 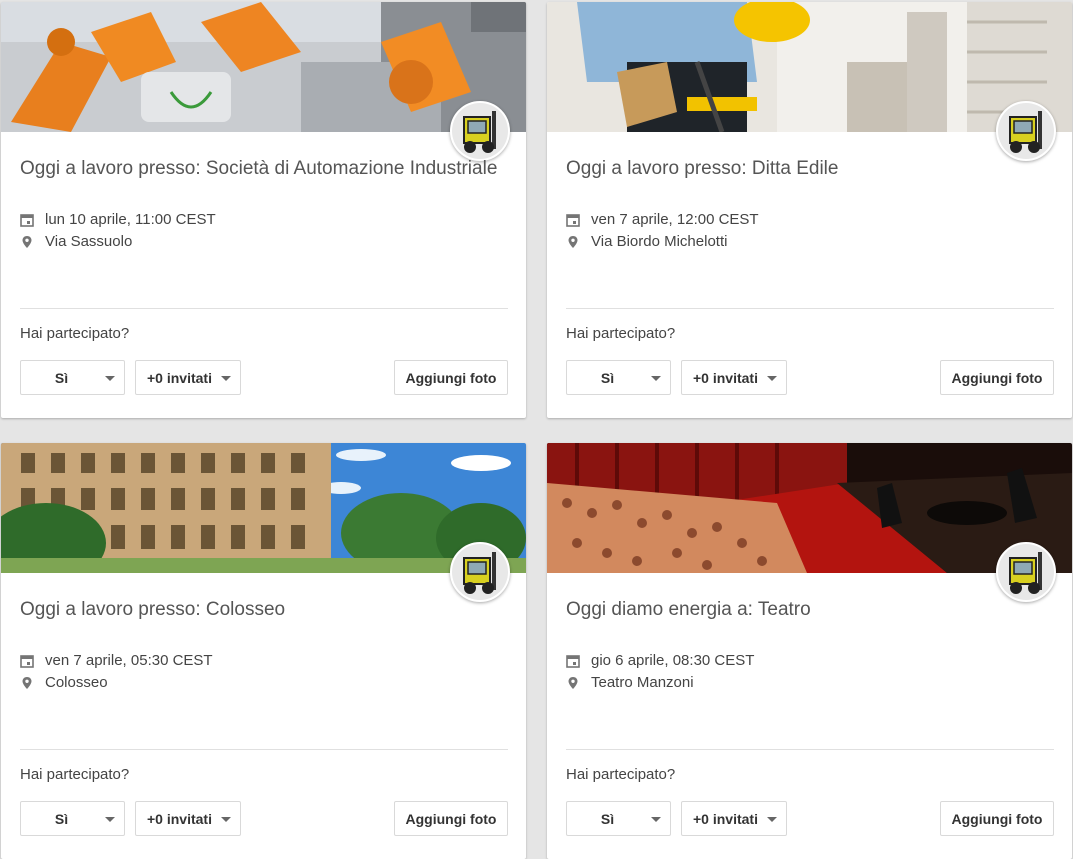 What do you see at coordinates (642, 682) in the screenshot?
I see `event-location-text: Teatro Manzoni` at bounding box center [642, 682].